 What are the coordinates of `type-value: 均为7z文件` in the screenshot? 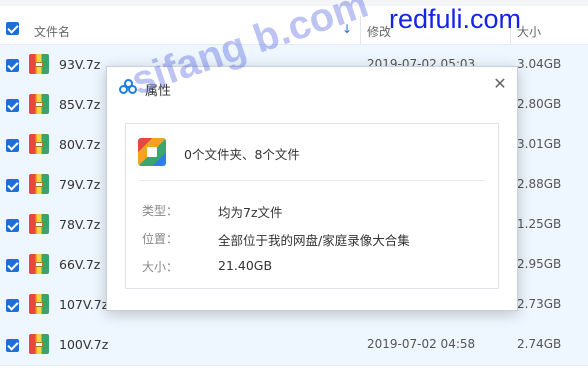 It's located at (250, 212).